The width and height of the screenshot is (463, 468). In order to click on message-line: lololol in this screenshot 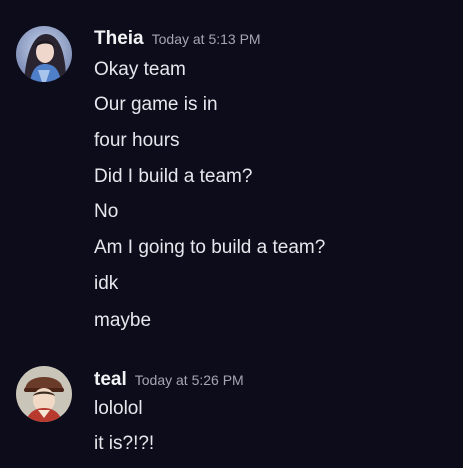, I will do `click(118, 408)`.